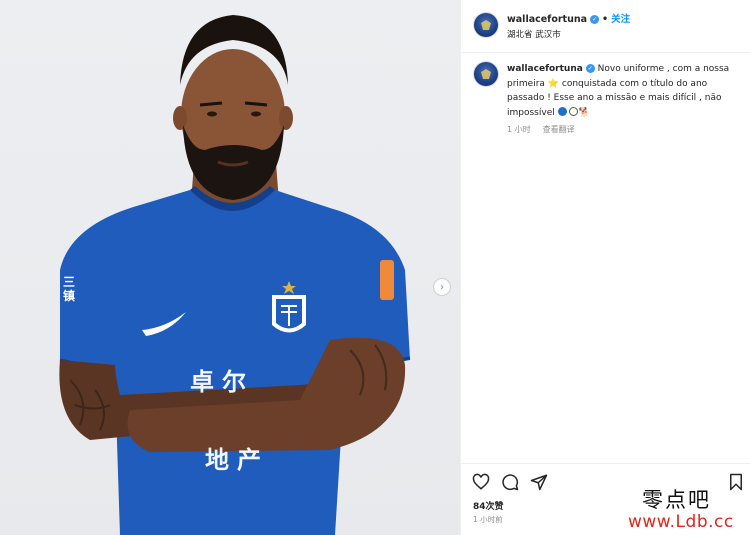 This screenshot has height=535, width=750. What do you see at coordinates (553, 83) in the screenshot?
I see `star-emoji: ⭐` at bounding box center [553, 83].